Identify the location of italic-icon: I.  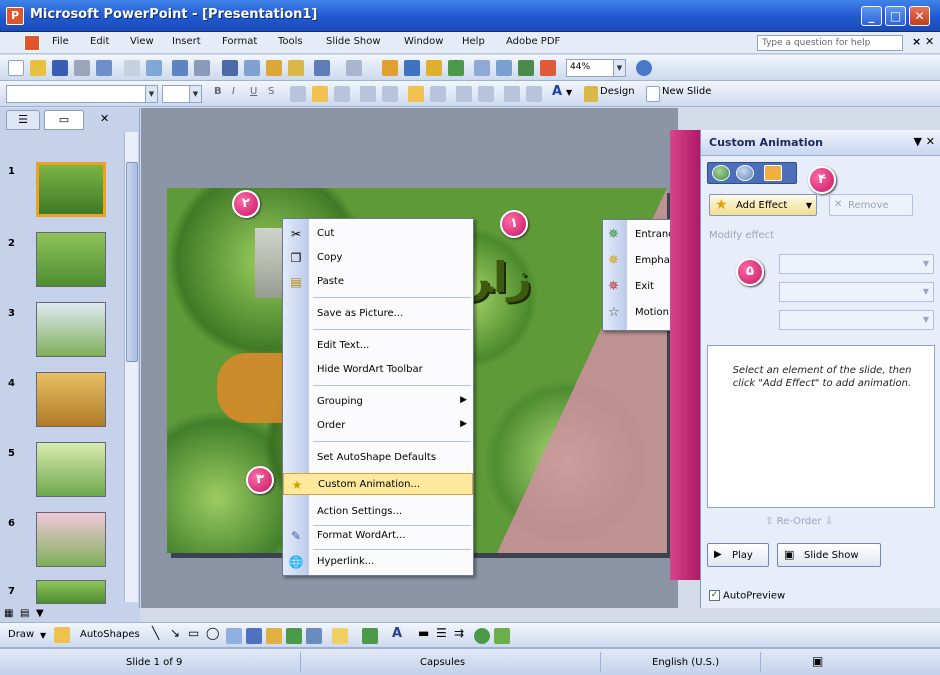
(233, 91).